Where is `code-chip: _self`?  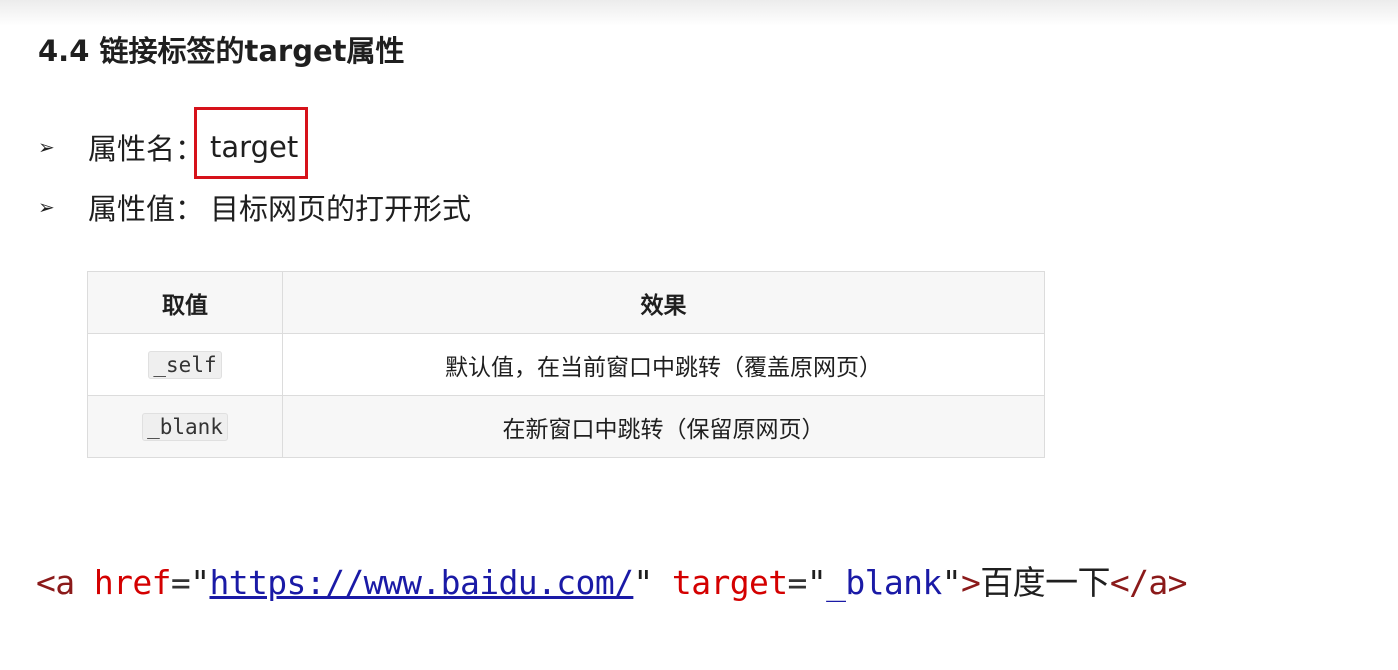
code-chip: _self is located at coordinates (185, 364).